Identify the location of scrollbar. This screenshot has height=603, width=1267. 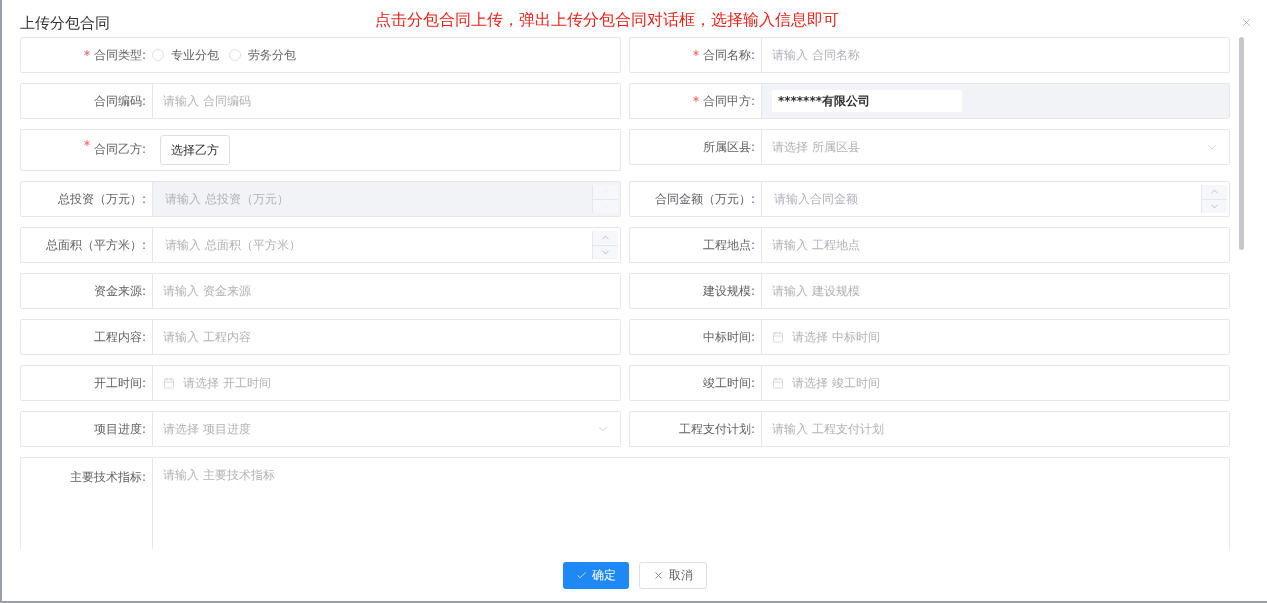
(1241, 143).